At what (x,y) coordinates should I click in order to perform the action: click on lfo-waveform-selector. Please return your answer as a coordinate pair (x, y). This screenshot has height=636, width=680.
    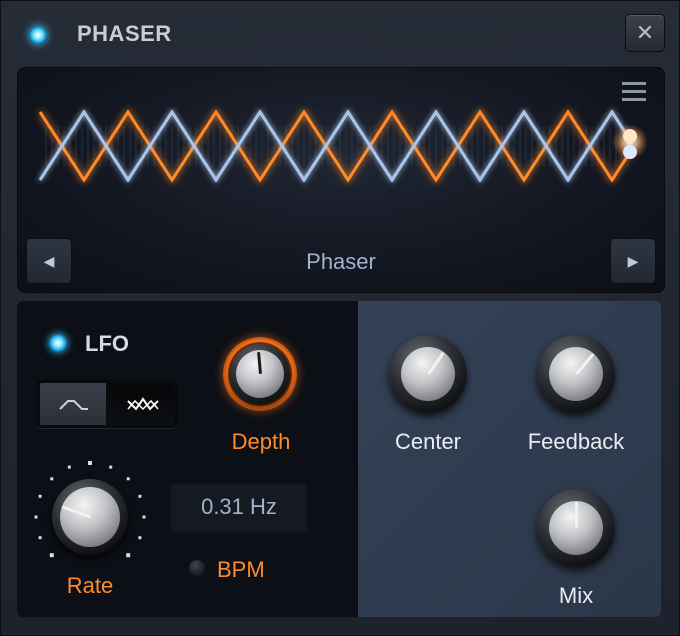
    Looking at the image, I should click on (107, 404).